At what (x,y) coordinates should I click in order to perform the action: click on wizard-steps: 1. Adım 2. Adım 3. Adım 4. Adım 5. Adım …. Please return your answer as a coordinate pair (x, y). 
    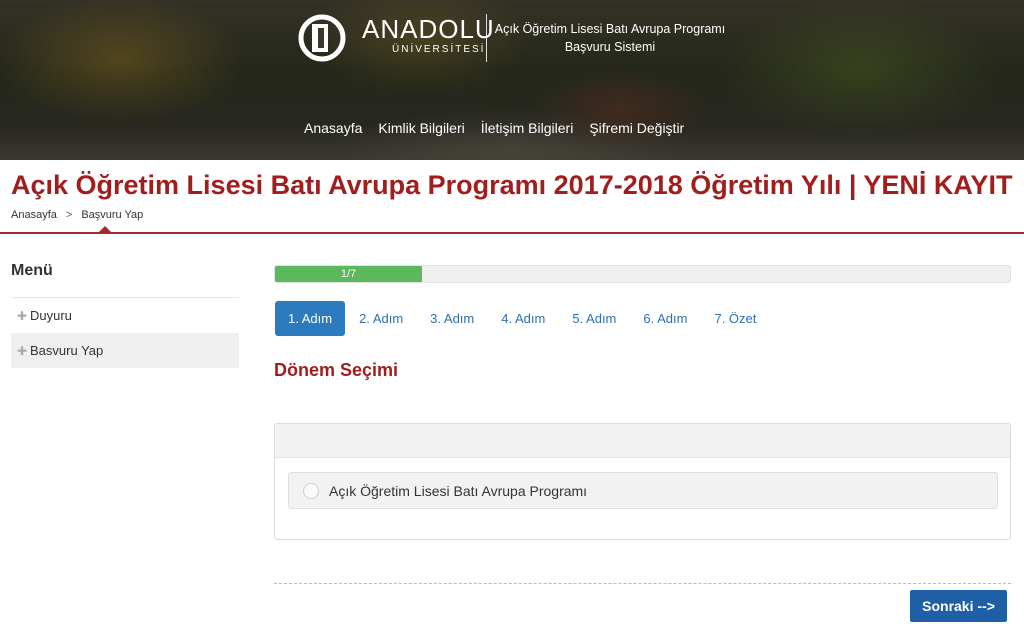
    Looking at the image, I should click on (522, 318).